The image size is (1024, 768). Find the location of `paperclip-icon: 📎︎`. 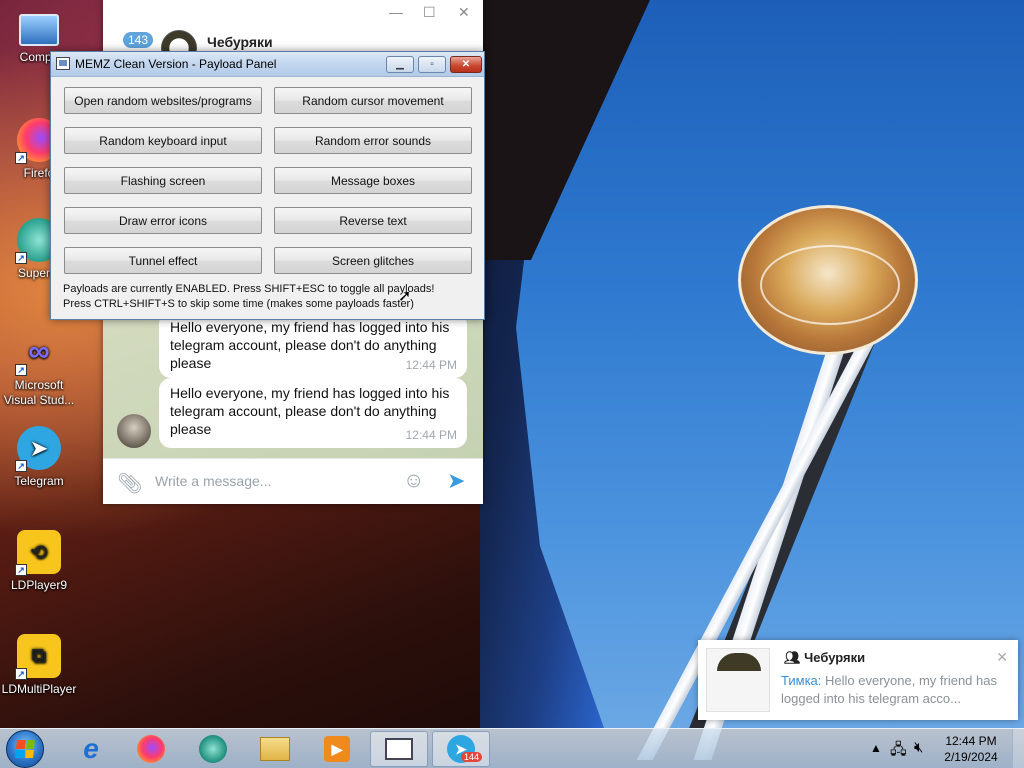

paperclip-icon: 📎︎ is located at coordinates (129, 483).